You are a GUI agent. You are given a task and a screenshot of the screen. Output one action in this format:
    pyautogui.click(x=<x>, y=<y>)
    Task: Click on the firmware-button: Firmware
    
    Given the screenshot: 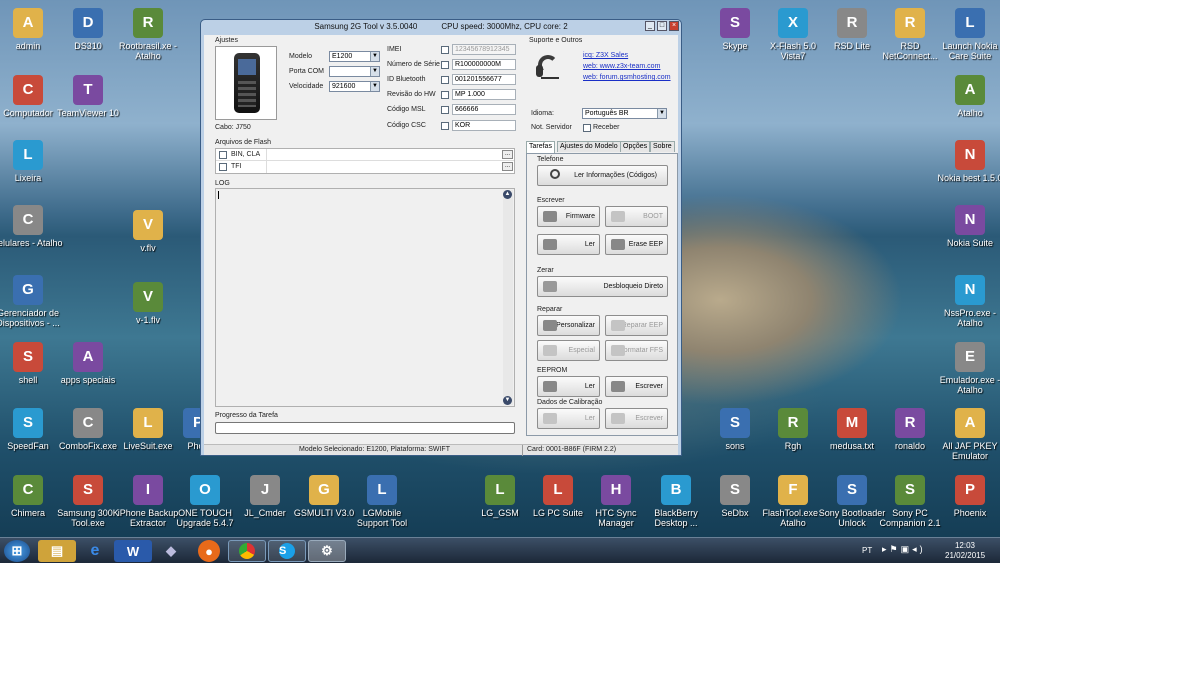 What is the action you would take?
    pyautogui.click(x=568, y=216)
    